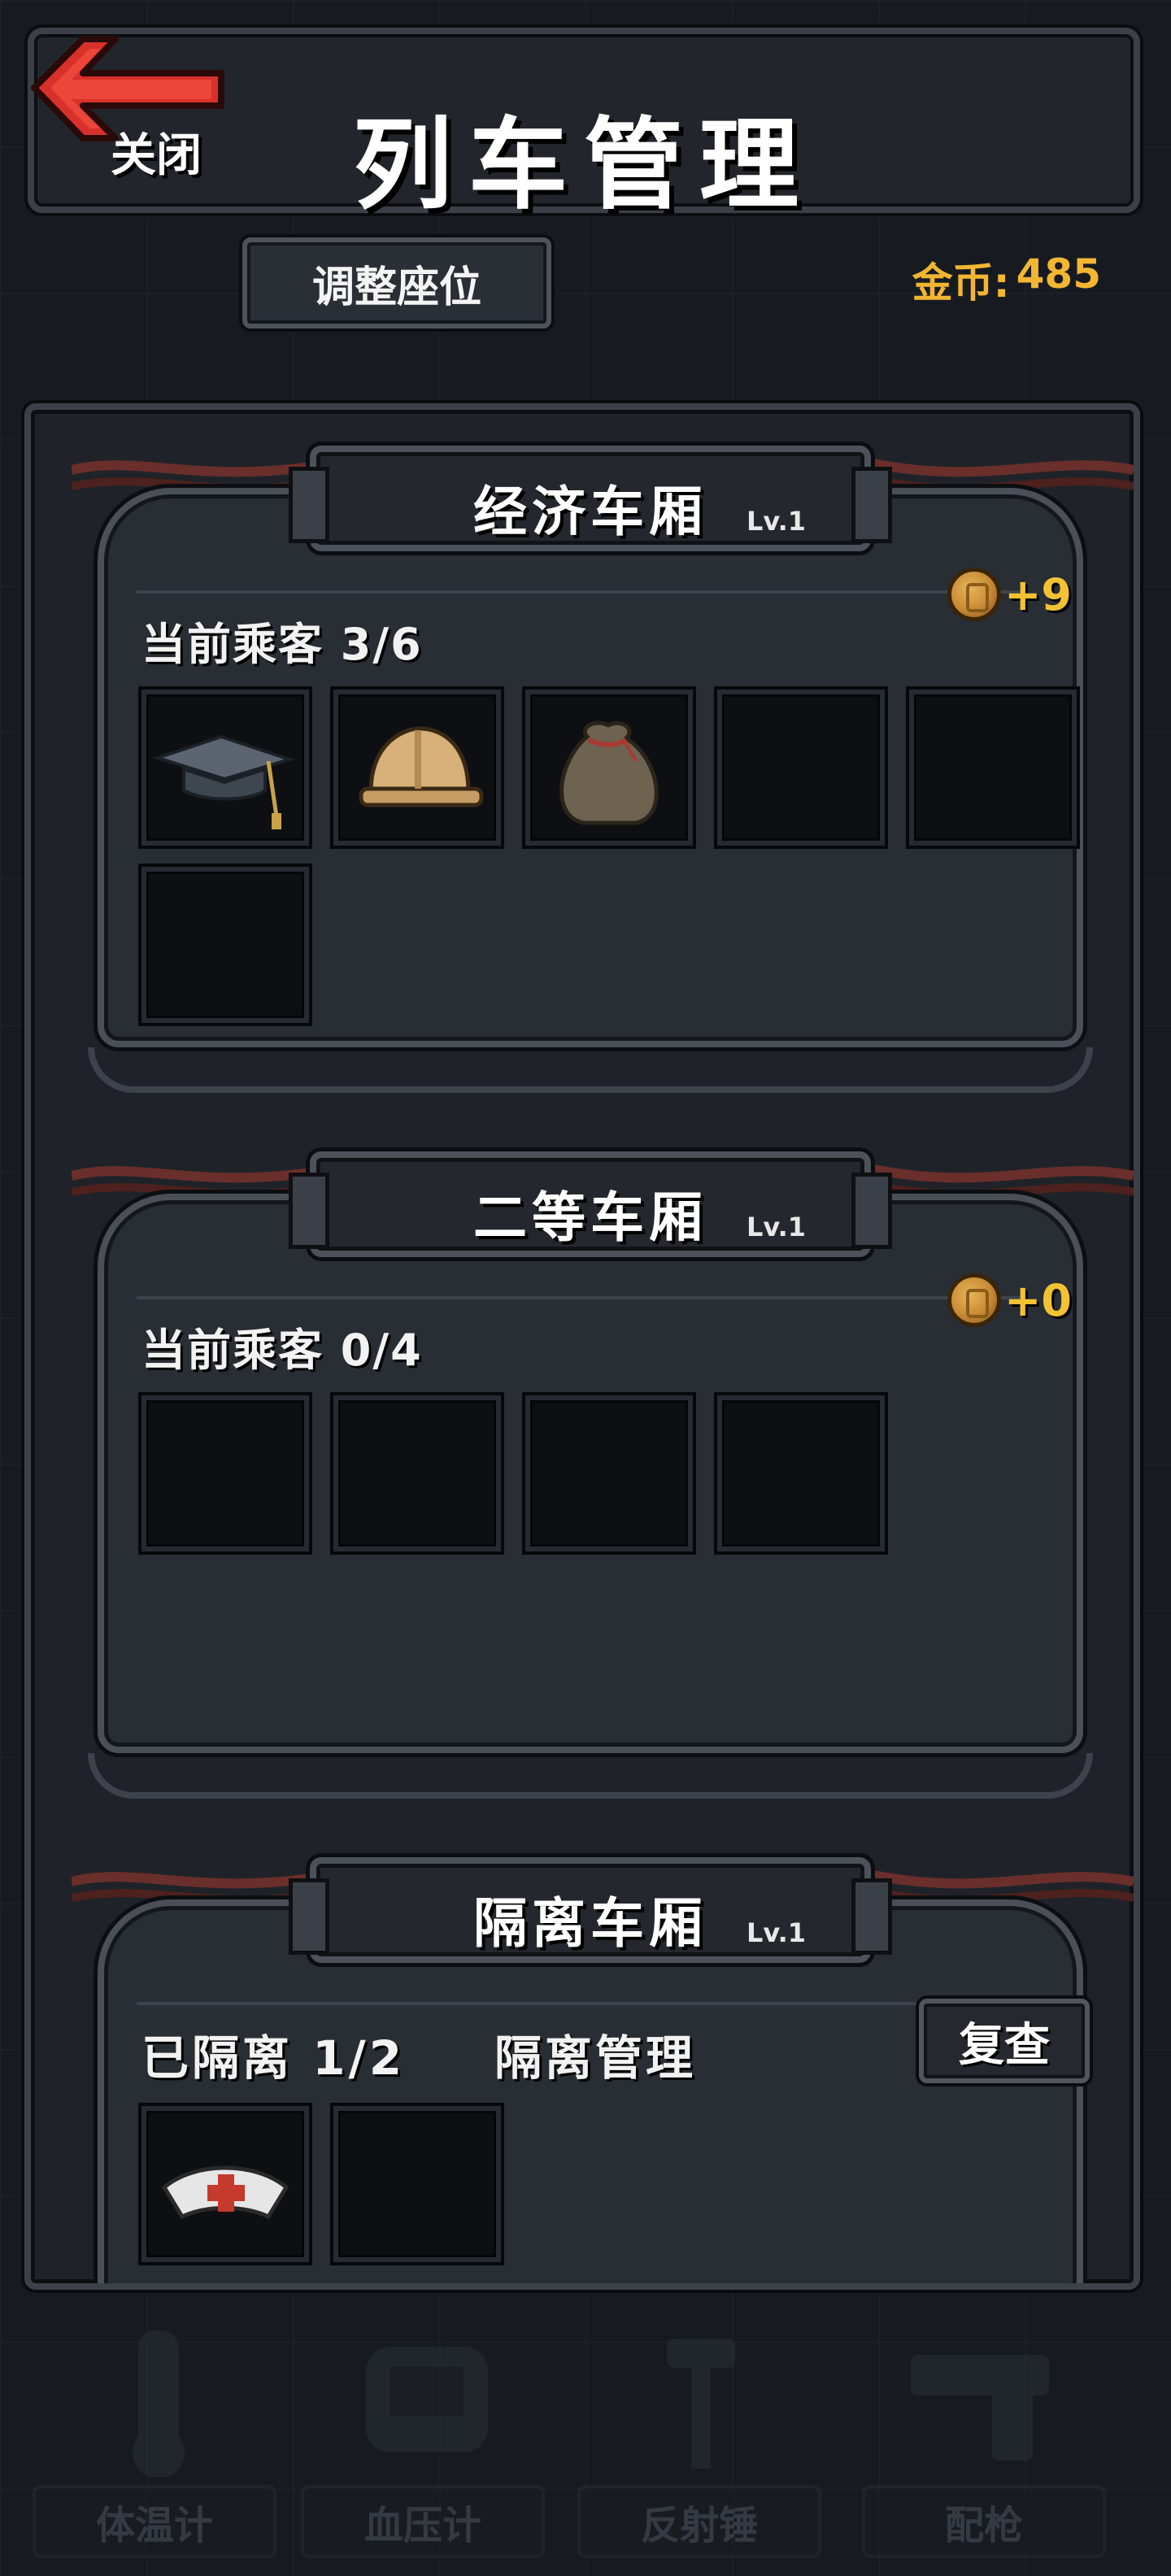 The width and height of the screenshot is (1171, 2576). What do you see at coordinates (1059, 274) in the screenshot?
I see `coin-balance-value: 485` at bounding box center [1059, 274].